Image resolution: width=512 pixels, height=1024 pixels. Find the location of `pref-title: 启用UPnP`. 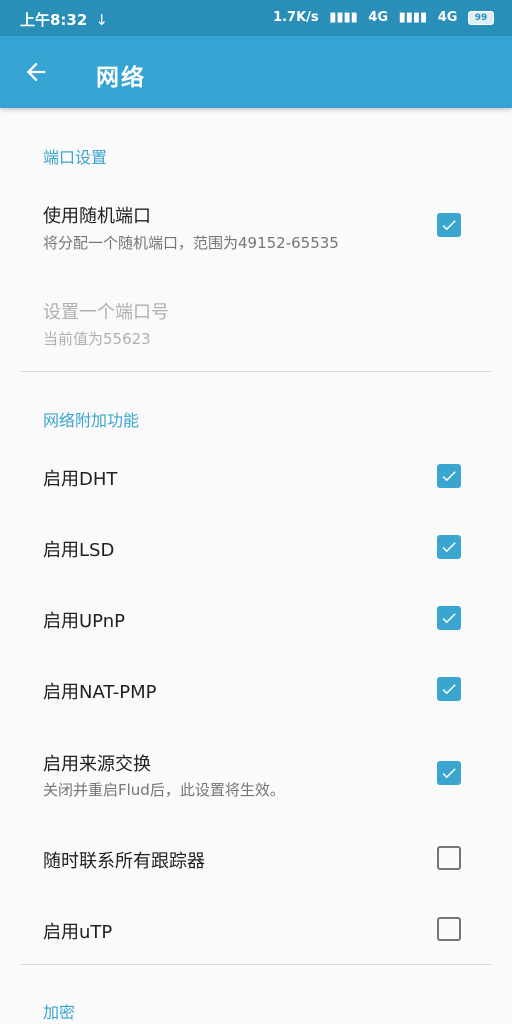

pref-title: 启用UPnP is located at coordinates (84, 621).